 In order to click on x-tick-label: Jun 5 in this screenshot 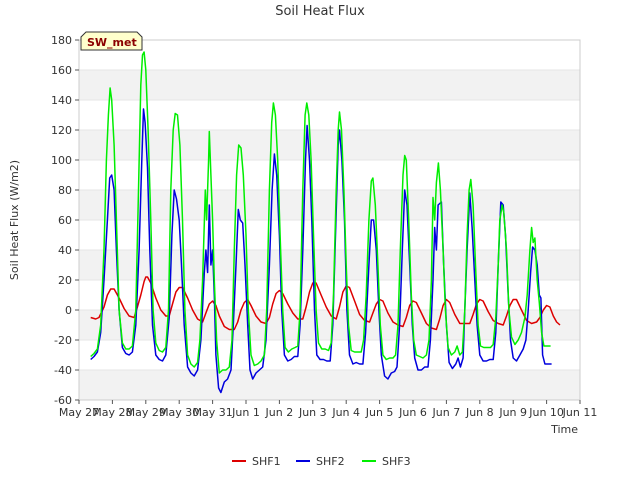, I will do `click(379, 412)`.